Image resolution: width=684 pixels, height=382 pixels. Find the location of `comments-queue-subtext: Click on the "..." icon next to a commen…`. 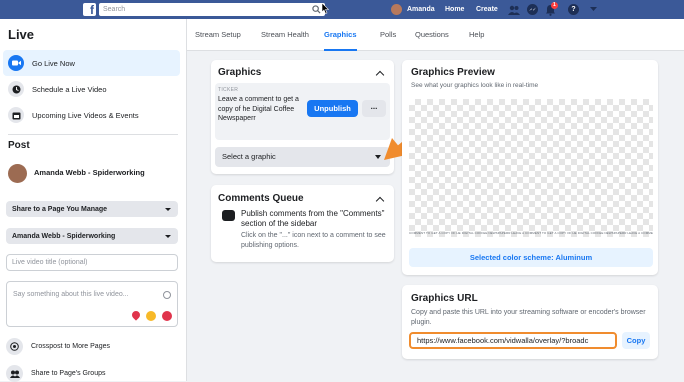

comments-queue-subtext: Click on the "..." icon next to a commen… is located at coordinates (313, 240).